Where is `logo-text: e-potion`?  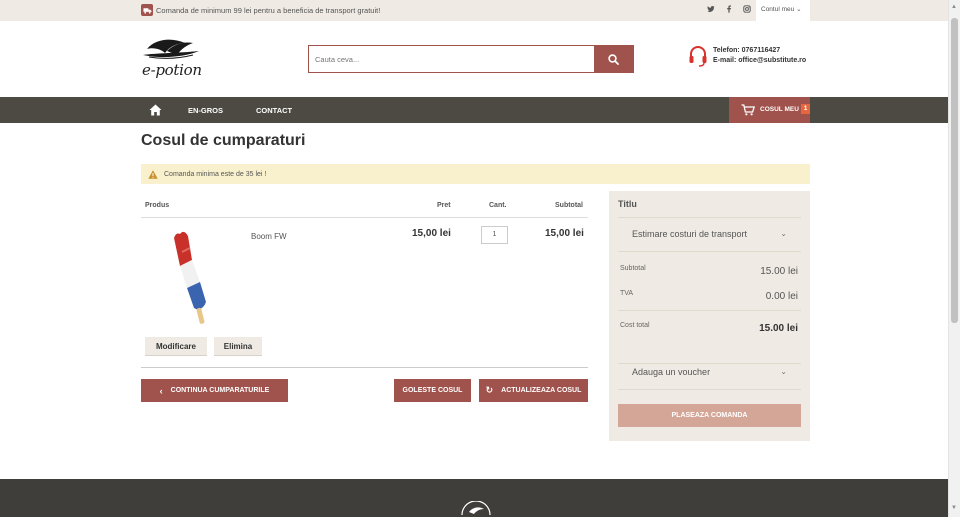 logo-text: e-potion is located at coordinates (172, 70).